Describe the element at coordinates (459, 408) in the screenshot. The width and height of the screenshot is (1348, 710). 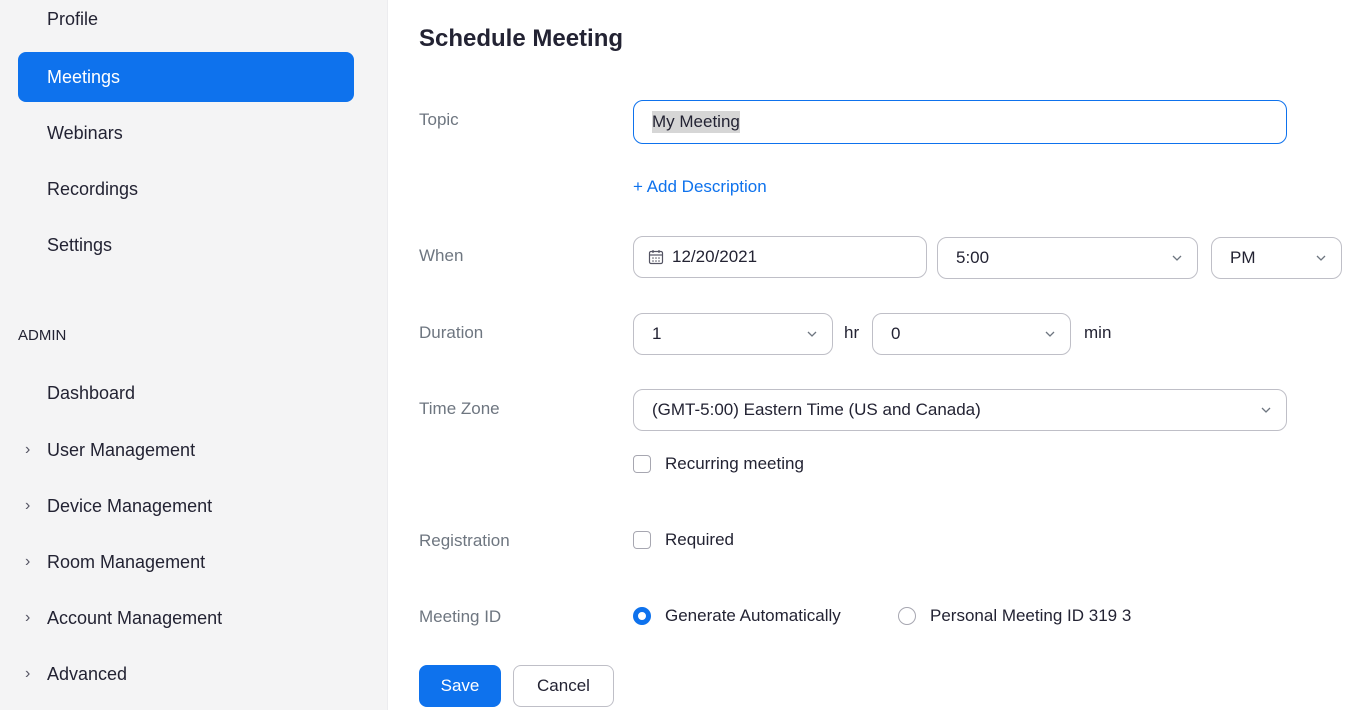
I see `time-zone-label: Time Zone` at that location.